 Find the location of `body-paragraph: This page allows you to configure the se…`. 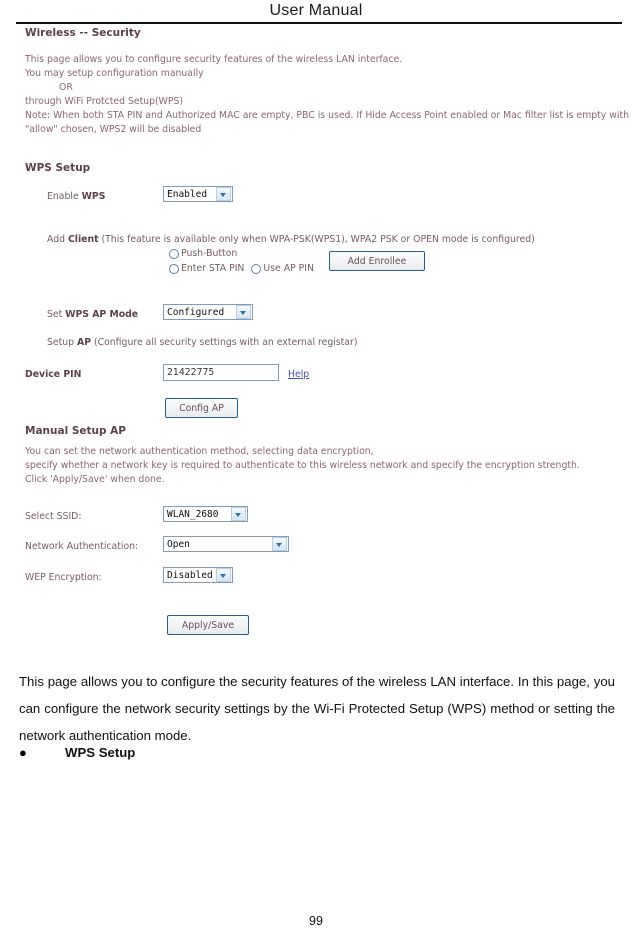

body-paragraph: This page allows you to configure the se… is located at coordinates (317, 708).